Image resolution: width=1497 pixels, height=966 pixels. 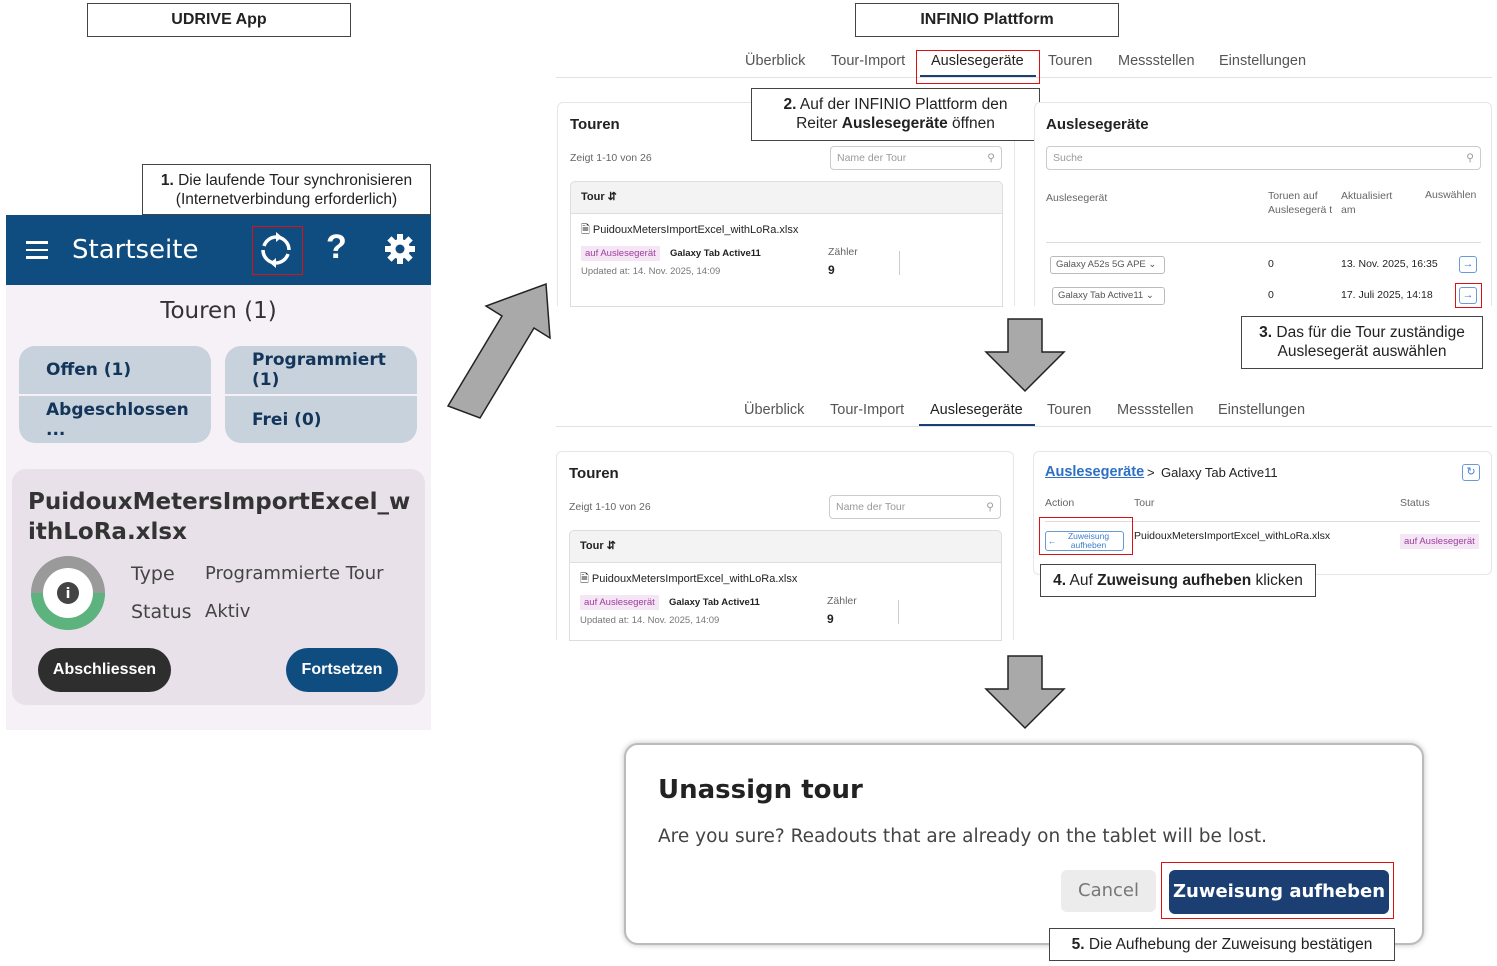 What do you see at coordinates (1084, 541) in the screenshot?
I see `unassign-button: ← Zuweisung aufheben` at bounding box center [1084, 541].